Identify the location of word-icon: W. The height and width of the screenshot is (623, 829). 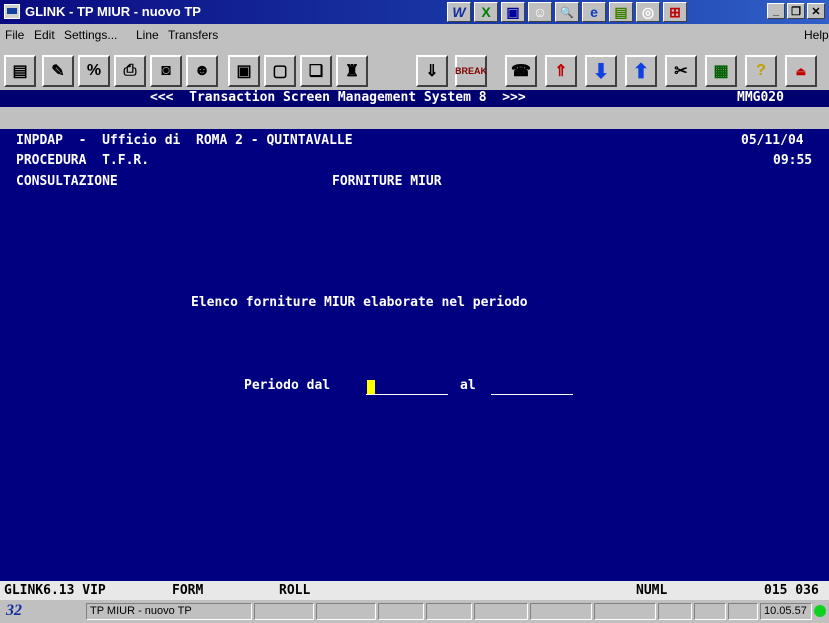
(459, 12).